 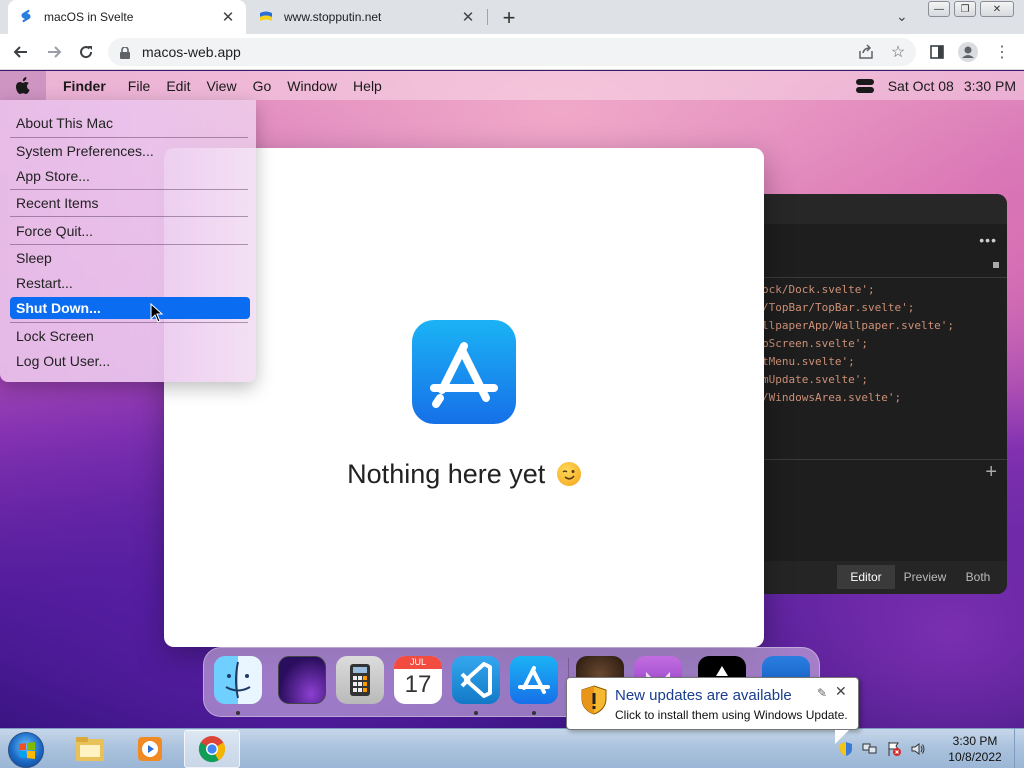 What do you see at coordinates (487, 17) in the screenshot?
I see `tab-divider` at bounding box center [487, 17].